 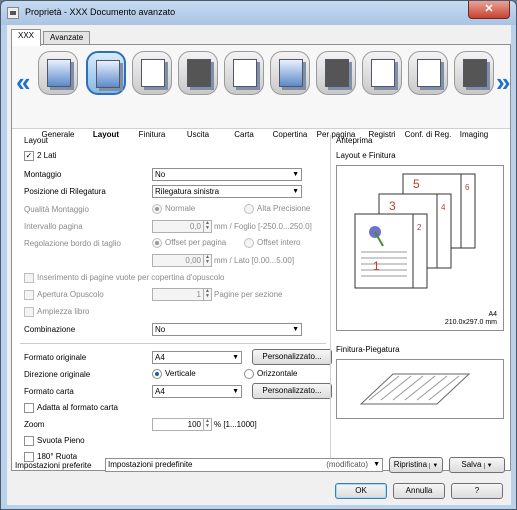 I want to click on favorites-select: Impostazioni predefinite (modificato) ▼, so click(x=244, y=465).